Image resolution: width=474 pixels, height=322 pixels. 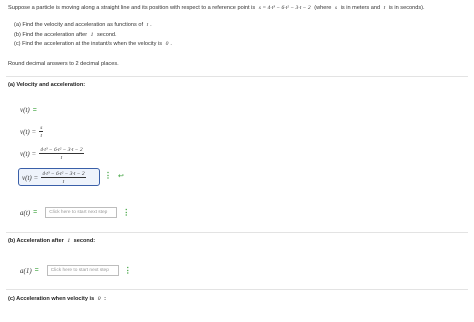 I want to click on part-c-num: 0, so click(x=167, y=44).